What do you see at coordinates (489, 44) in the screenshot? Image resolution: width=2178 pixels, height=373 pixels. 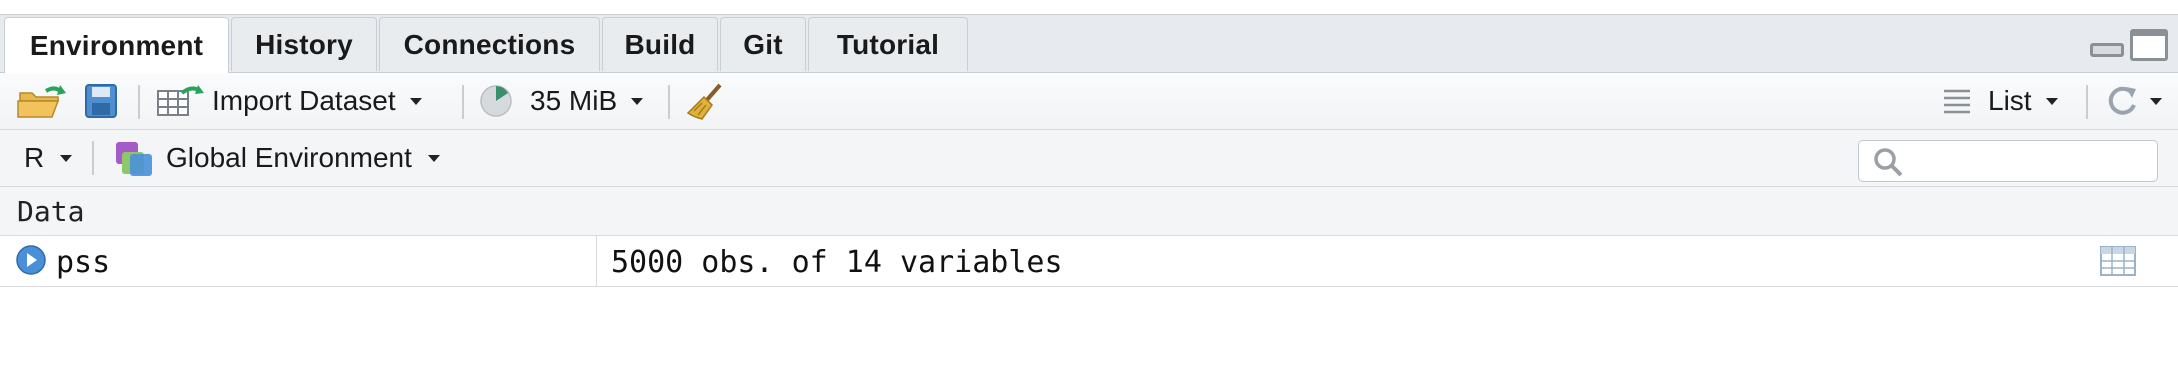 I see `tab-connections: Connections` at bounding box center [489, 44].